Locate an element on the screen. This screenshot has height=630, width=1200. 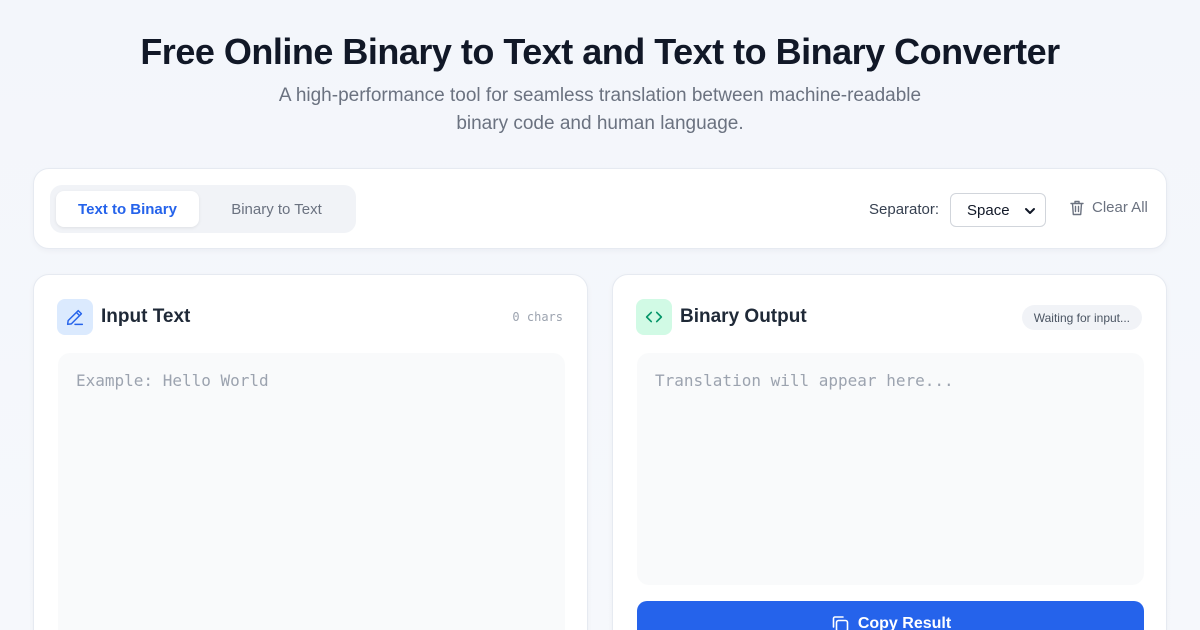
clear-all-label: Clear All is located at coordinates (1120, 207).